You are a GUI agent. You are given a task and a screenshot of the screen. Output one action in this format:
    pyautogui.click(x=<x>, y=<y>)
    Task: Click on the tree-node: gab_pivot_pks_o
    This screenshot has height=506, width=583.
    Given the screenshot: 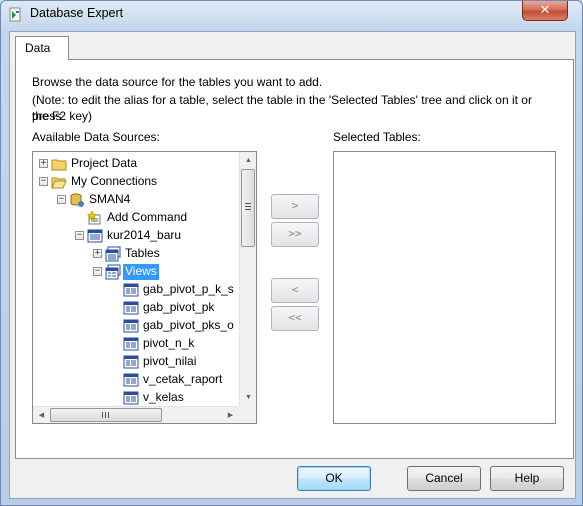 What is the action you would take?
    pyautogui.click(x=136, y=326)
    